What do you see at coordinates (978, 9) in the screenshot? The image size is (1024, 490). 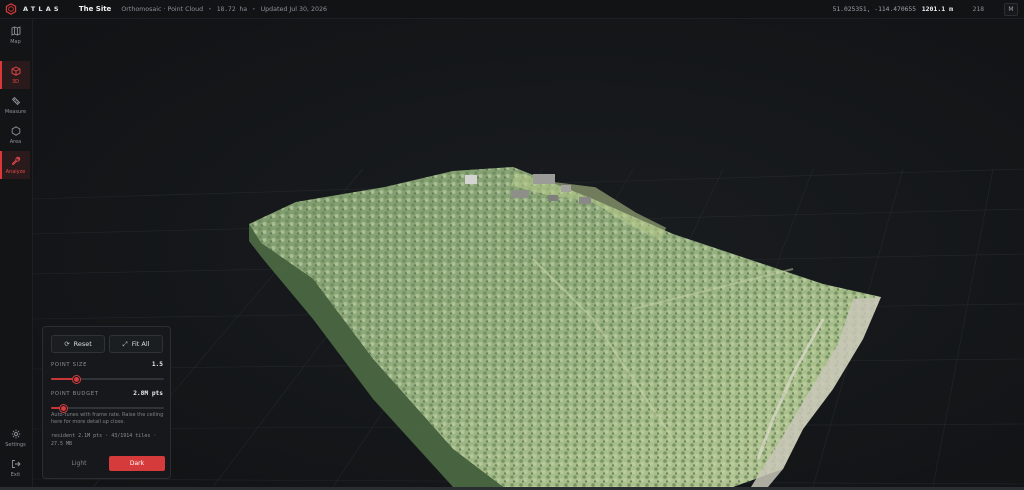 I see `fps-readout: 218` at bounding box center [978, 9].